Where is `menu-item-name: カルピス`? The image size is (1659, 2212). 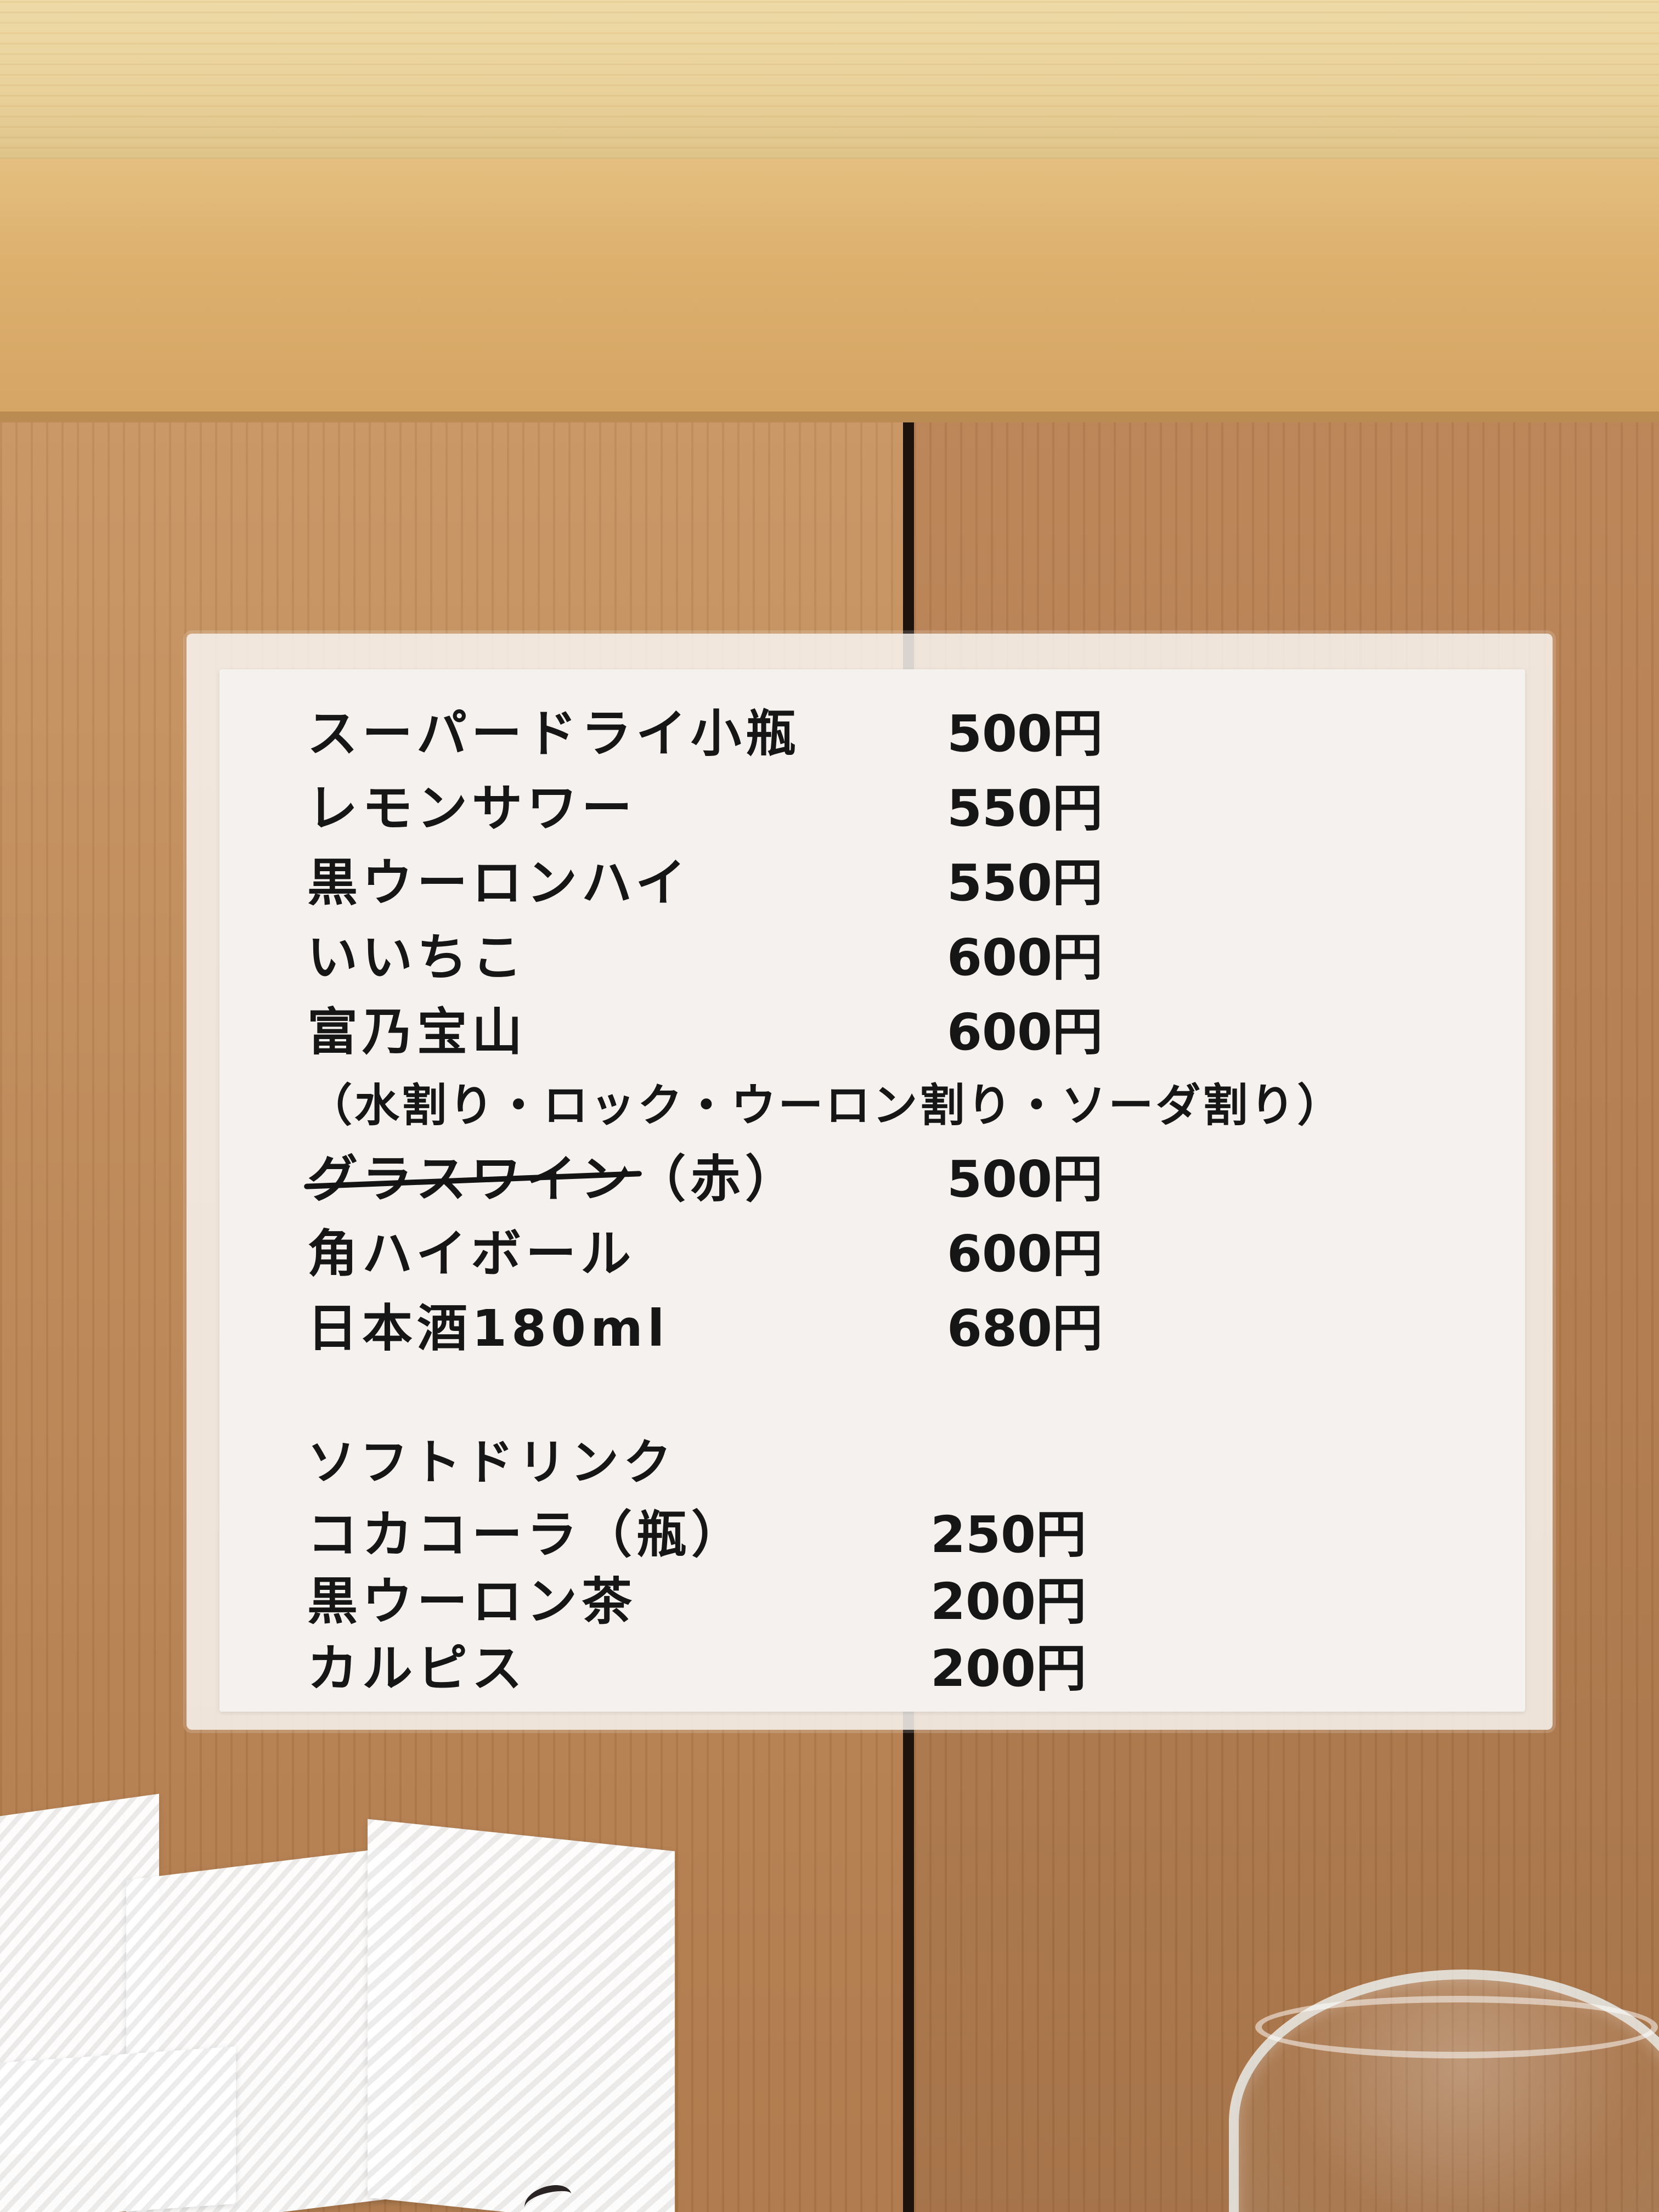
menu-item-name: カルピス is located at coordinates (417, 1668).